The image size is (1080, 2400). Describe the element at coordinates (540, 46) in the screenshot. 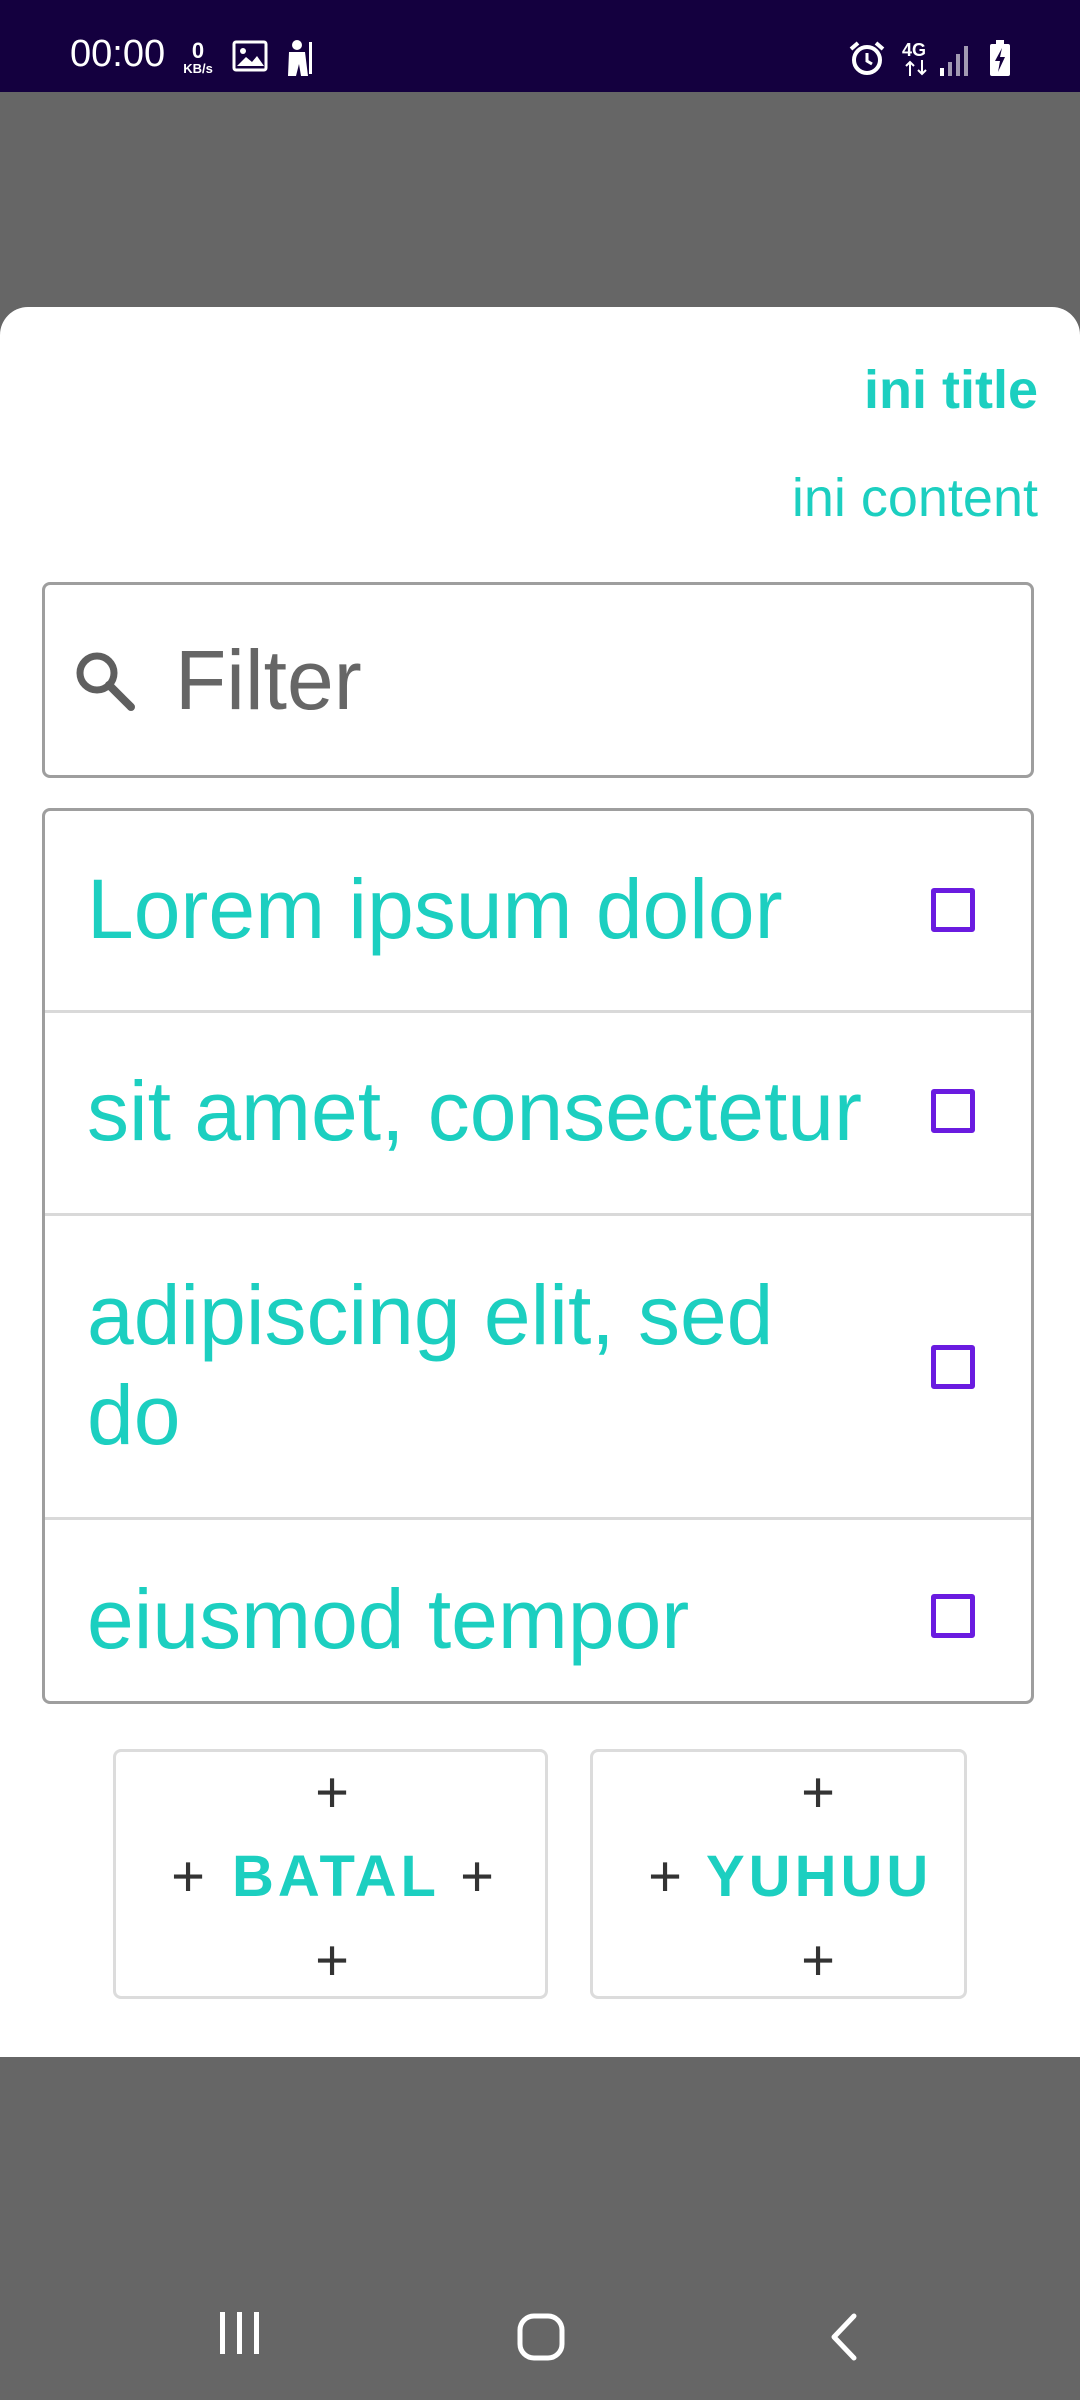

I see `status-bar: 00:00 0 KB/s 4G` at that location.